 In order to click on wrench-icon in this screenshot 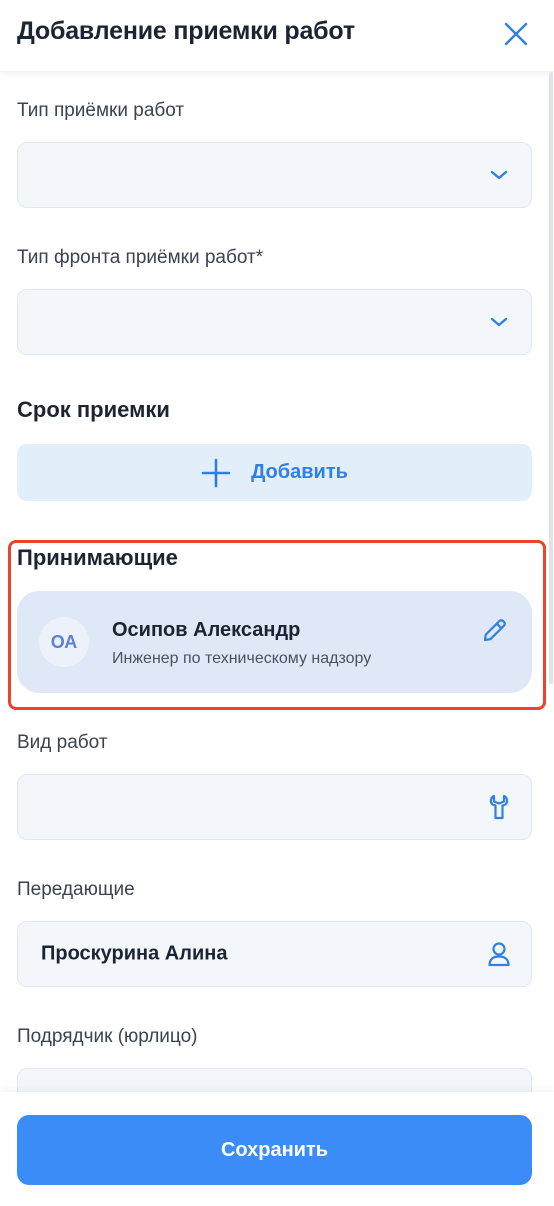, I will do `click(499, 807)`.